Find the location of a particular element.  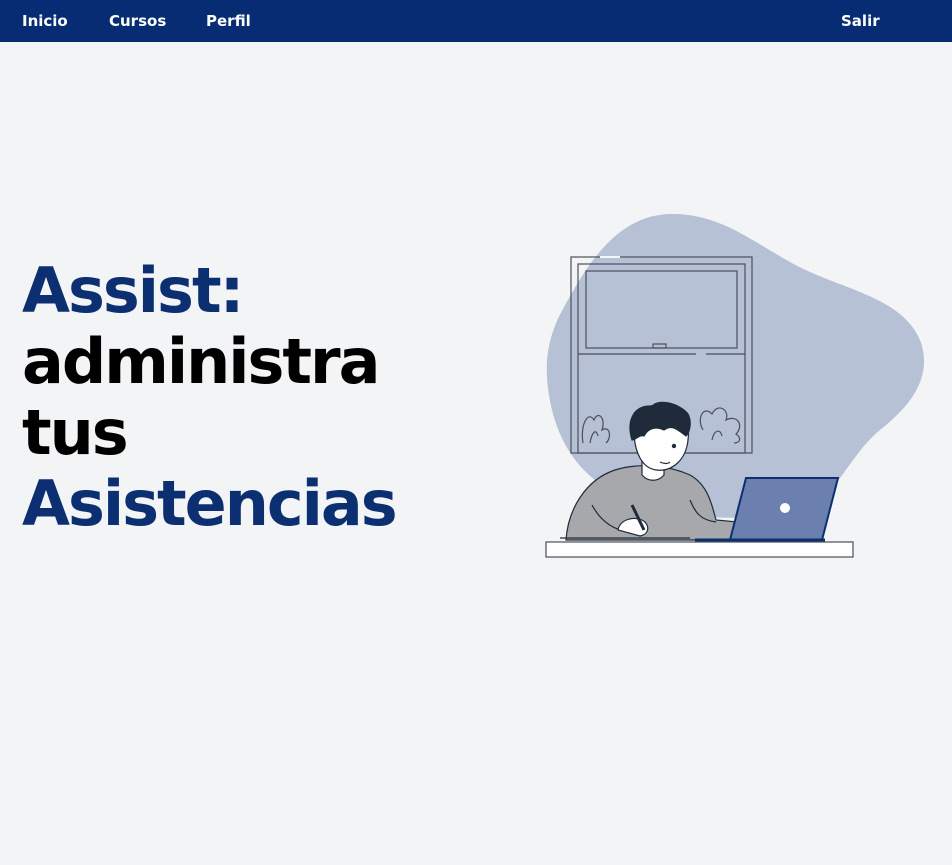

nav-link-cursos: Cursos is located at coordinates (137, 21).